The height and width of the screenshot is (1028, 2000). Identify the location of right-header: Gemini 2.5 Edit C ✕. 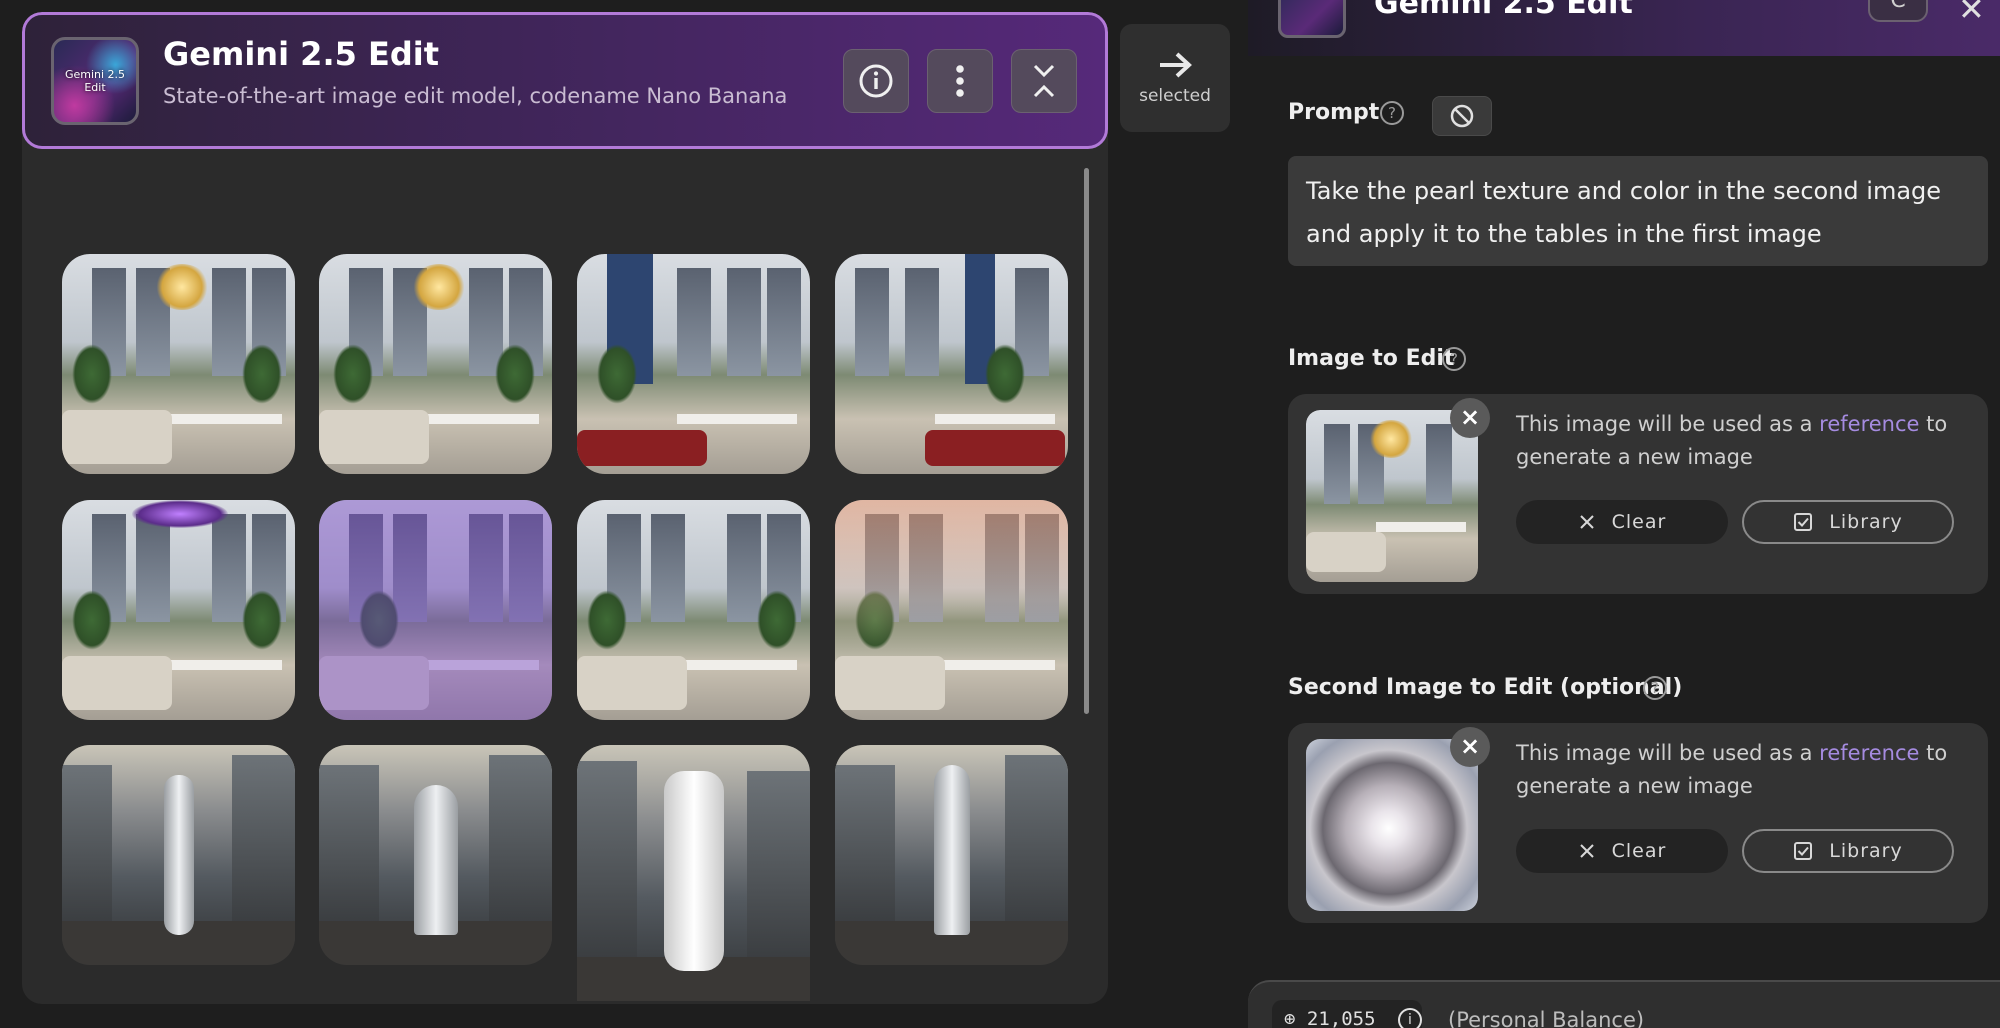
(1624, 28).